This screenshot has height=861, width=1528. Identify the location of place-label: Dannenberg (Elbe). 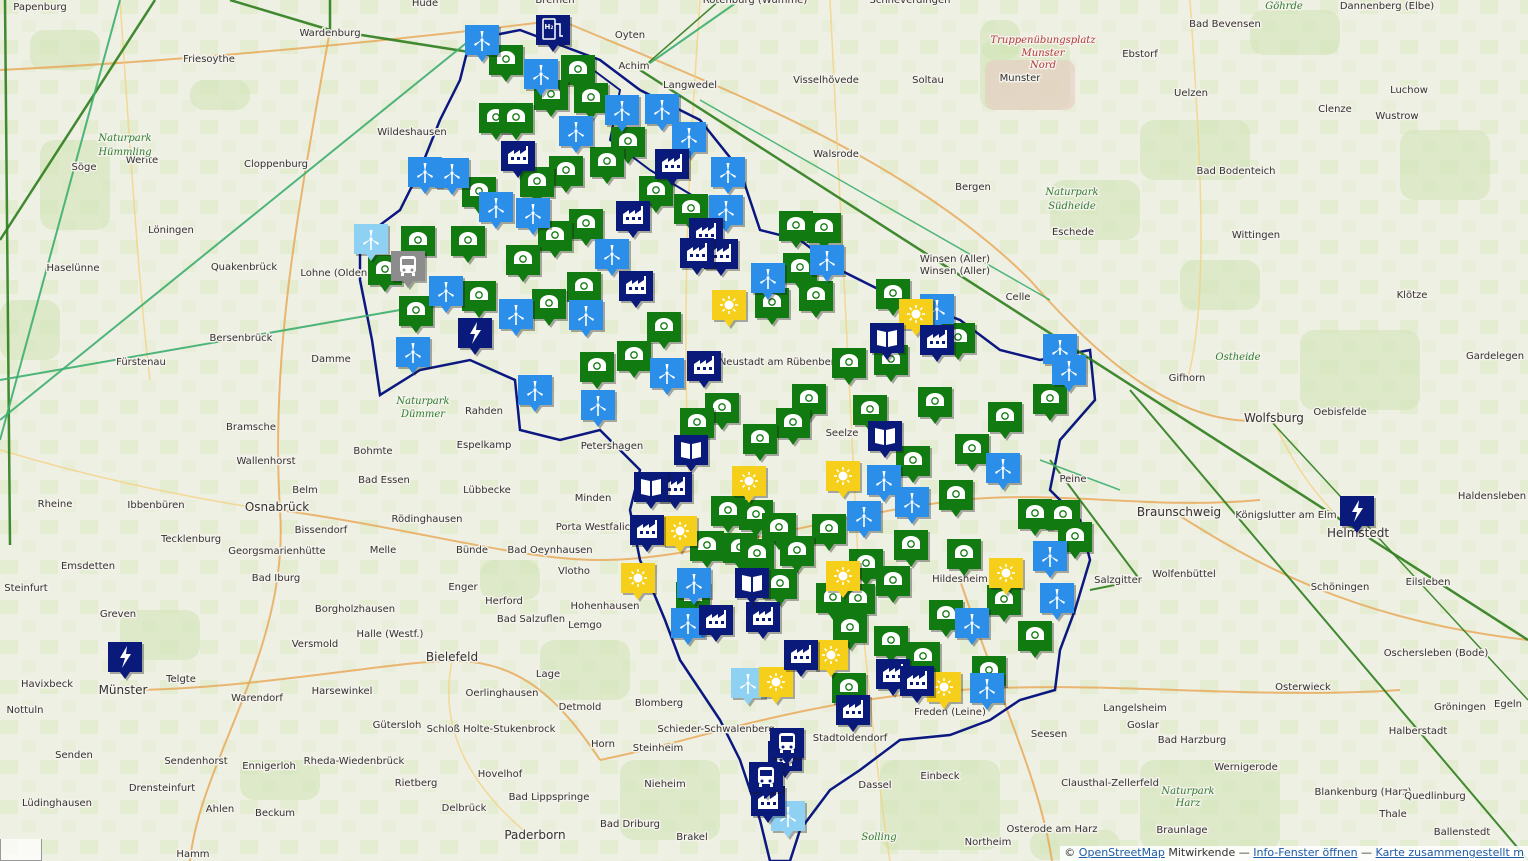
(1387, 6).